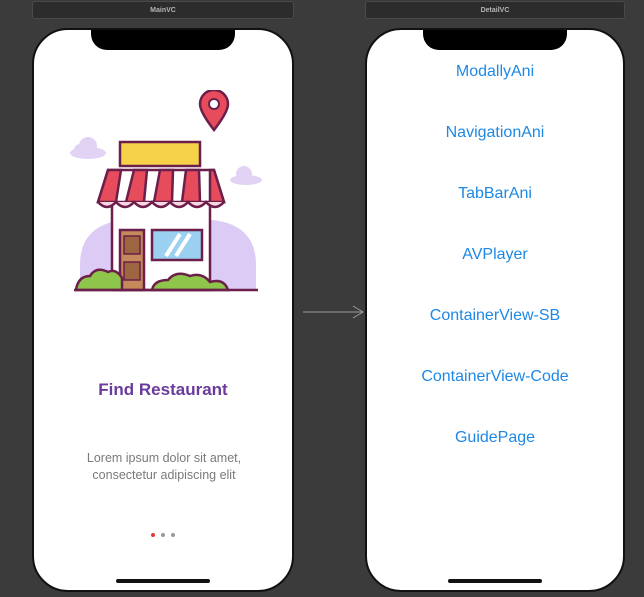  I want to click on guidepage-button: GuidePage, so click(495, 438).